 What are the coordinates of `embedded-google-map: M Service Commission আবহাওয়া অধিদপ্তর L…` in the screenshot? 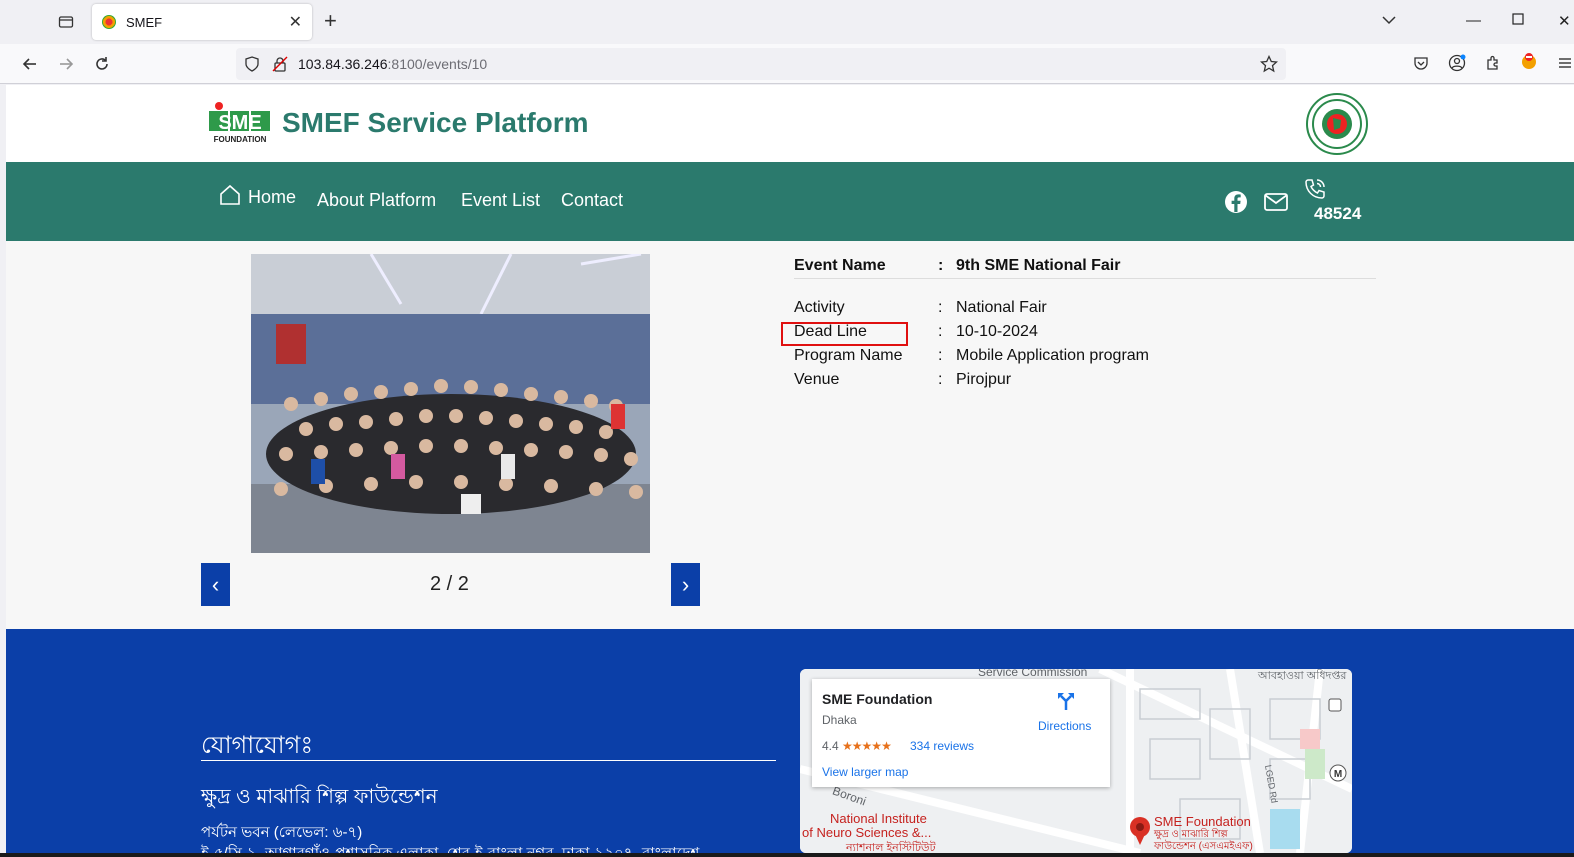 It's located at (1076, 761).